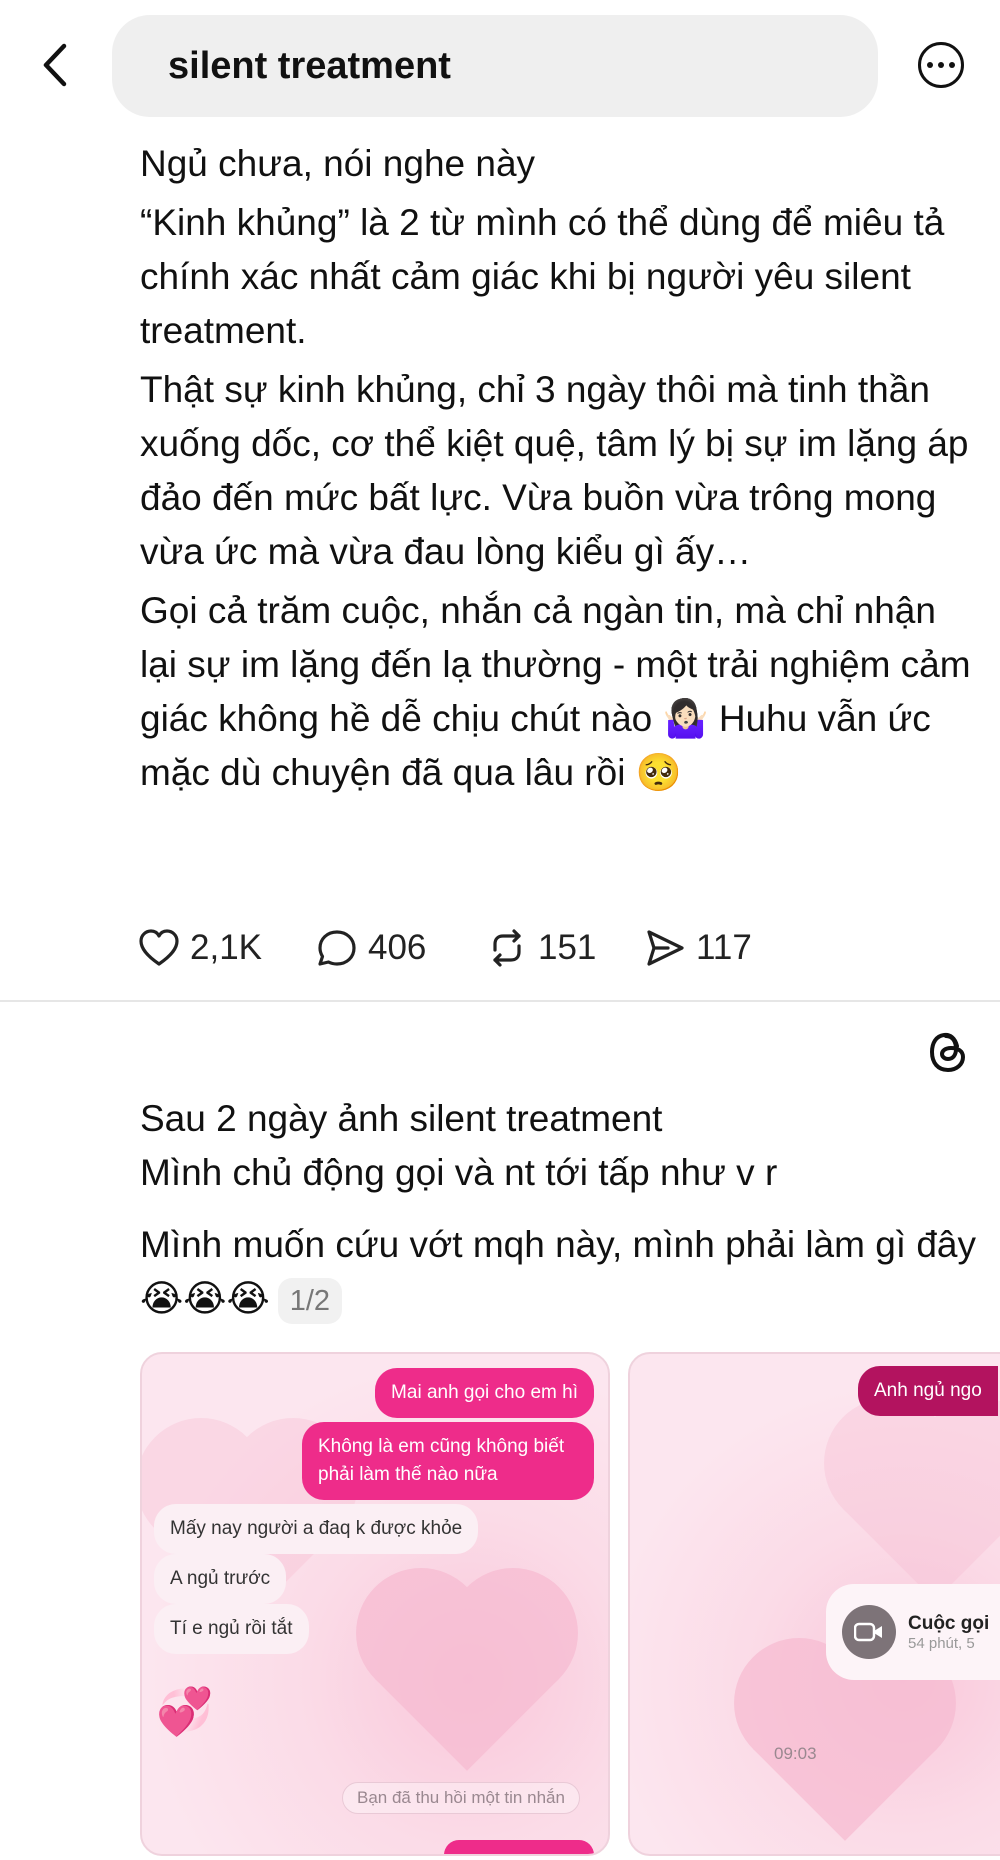 Image resolution: width=1000 pixels, height=1860 pixels. I want to click on message-bubble-in: Tí e ngủ rồi tắt, so click(231, 1629).